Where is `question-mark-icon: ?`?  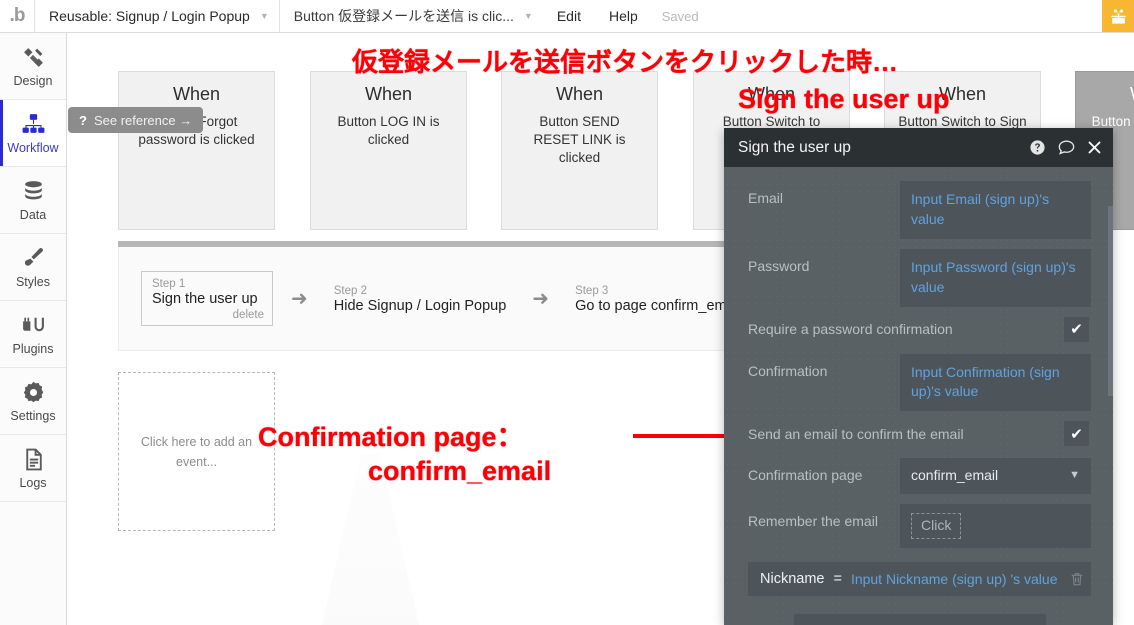
question-mark-icon: ? is located at coordinates (83, 120).